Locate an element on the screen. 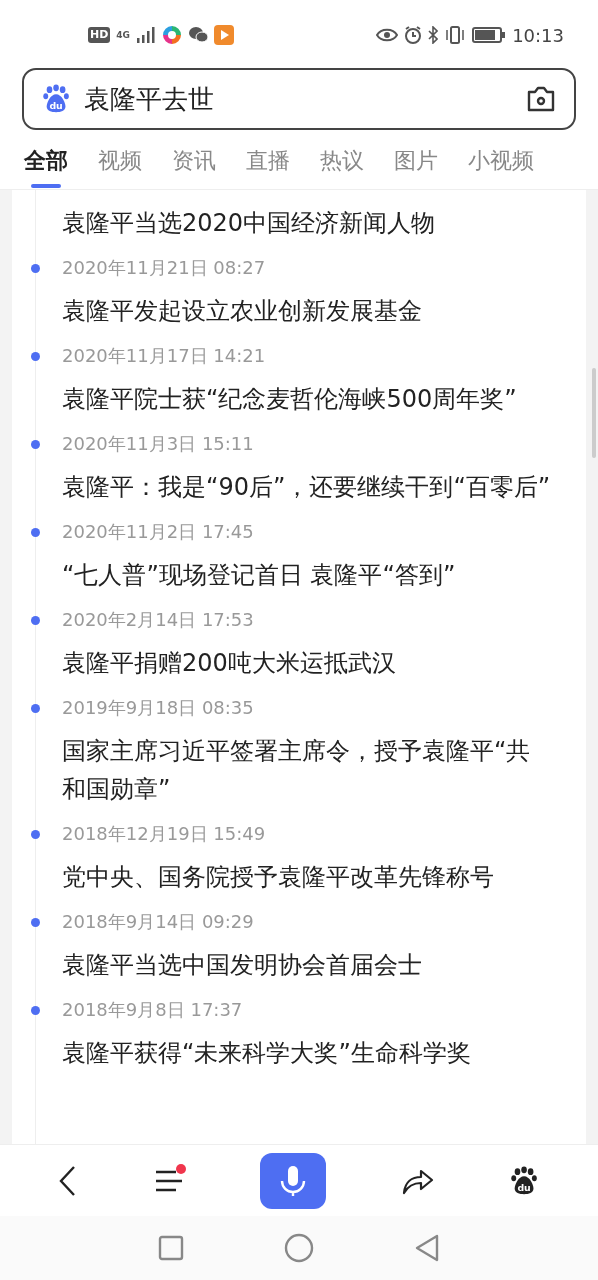 Image resolution: width=598 pixels, height=1280 pixels. news-date: 2018年12月19日 15:49 is located at coordinates (164, 834).